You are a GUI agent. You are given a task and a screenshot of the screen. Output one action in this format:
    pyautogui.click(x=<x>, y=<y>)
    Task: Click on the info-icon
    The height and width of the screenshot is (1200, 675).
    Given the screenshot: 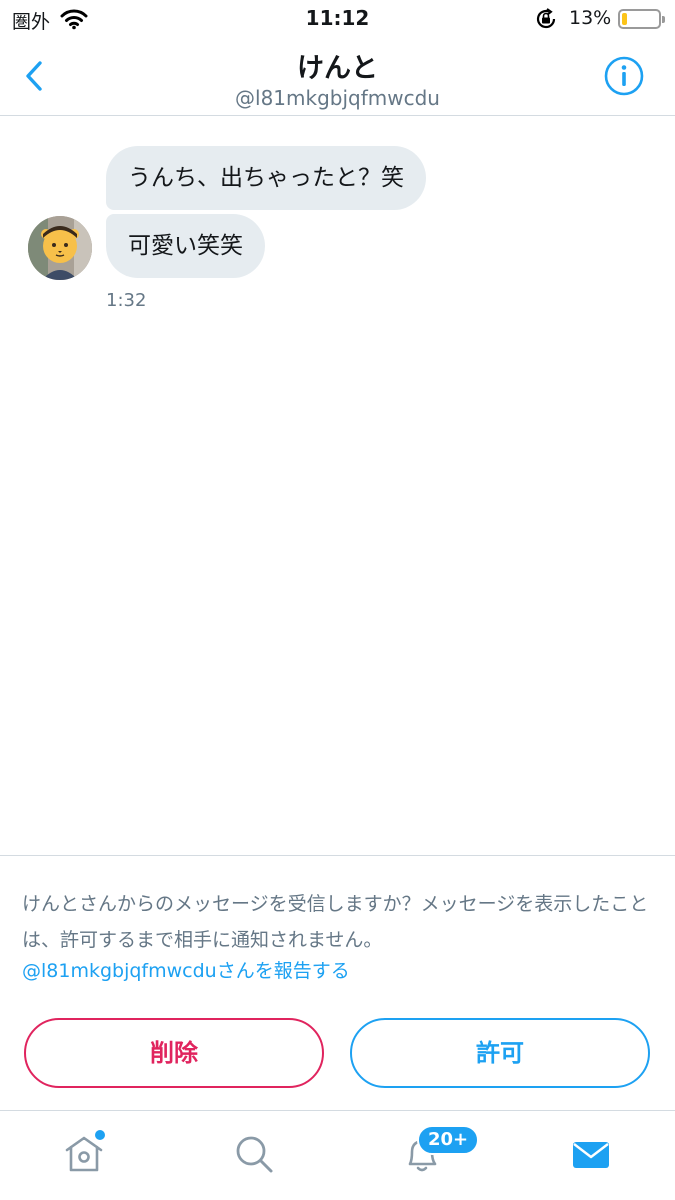 What is the action you would take?
    pyautogui.click(x=624, y=76)
    